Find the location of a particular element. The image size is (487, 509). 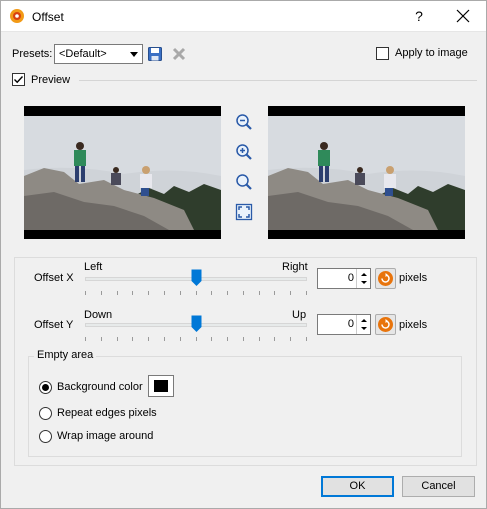

result-image-preview is located at coordinates (366, 172).